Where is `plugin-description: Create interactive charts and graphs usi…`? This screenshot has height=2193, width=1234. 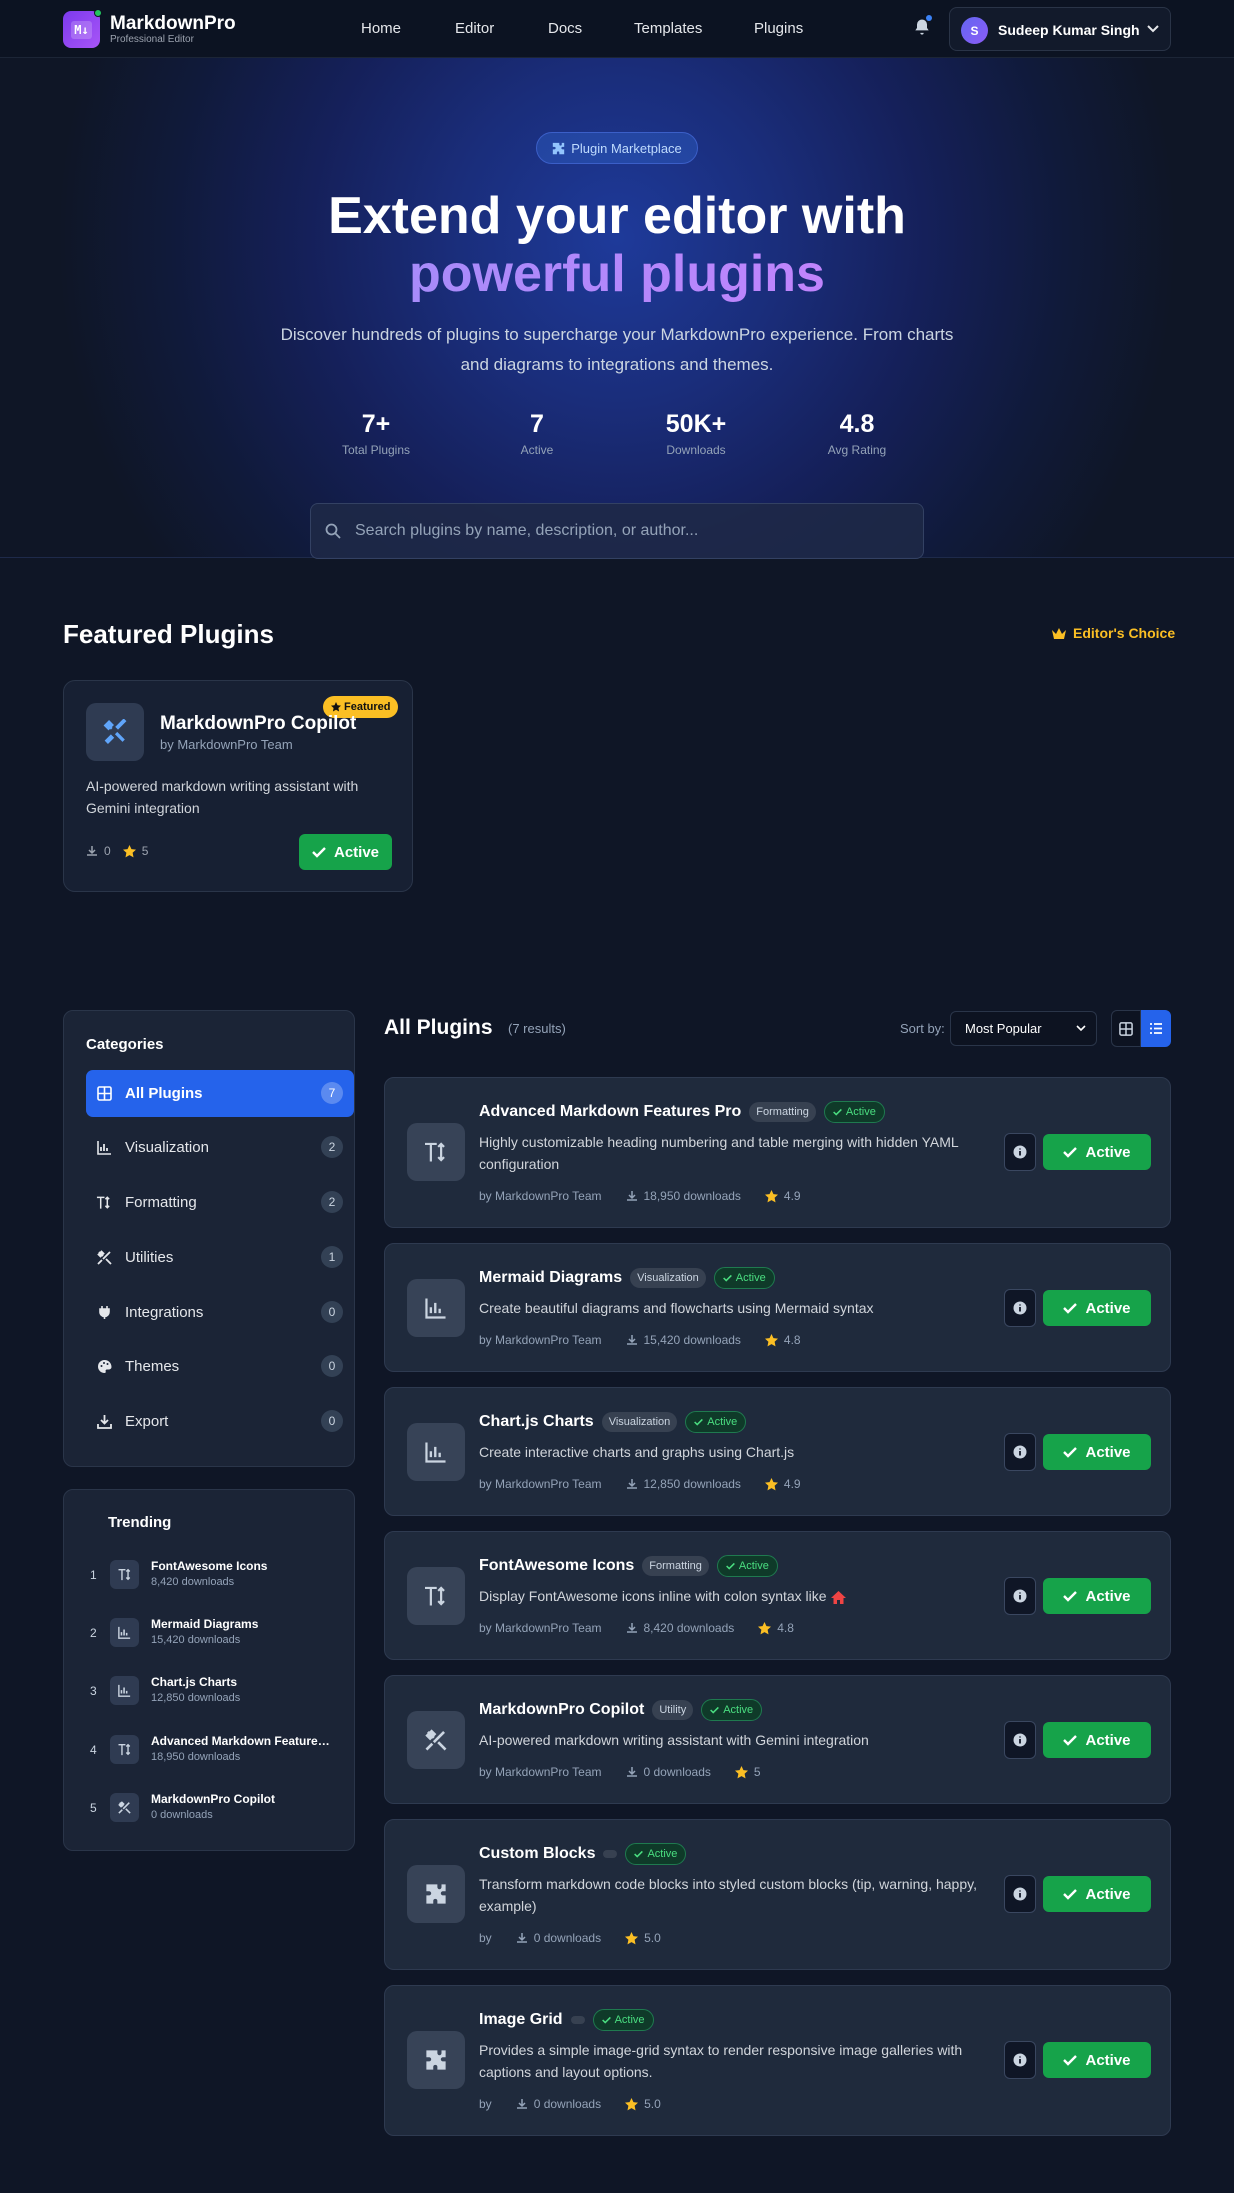 plugin-description: Create interactive charts and graphs usi… is located at coordinates (637, 1452).